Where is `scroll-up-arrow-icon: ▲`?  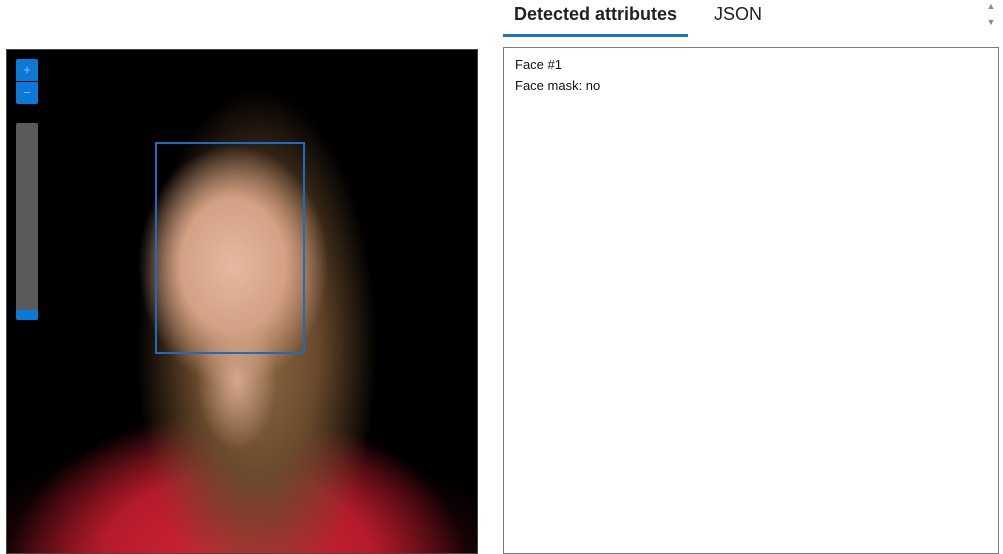
scroll-up-arrow-icon: ▲ is located at coordinates (991, 6).